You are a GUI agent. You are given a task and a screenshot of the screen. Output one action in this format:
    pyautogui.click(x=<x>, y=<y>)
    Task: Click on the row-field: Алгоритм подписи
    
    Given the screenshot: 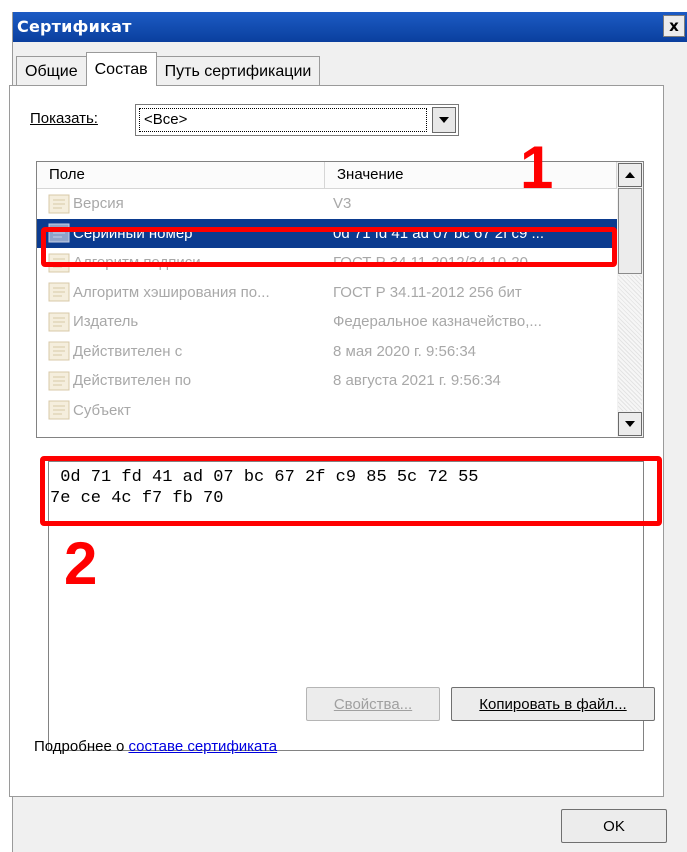 What is the action you would take?
    pyautogui.click(x=137, y=263)
    